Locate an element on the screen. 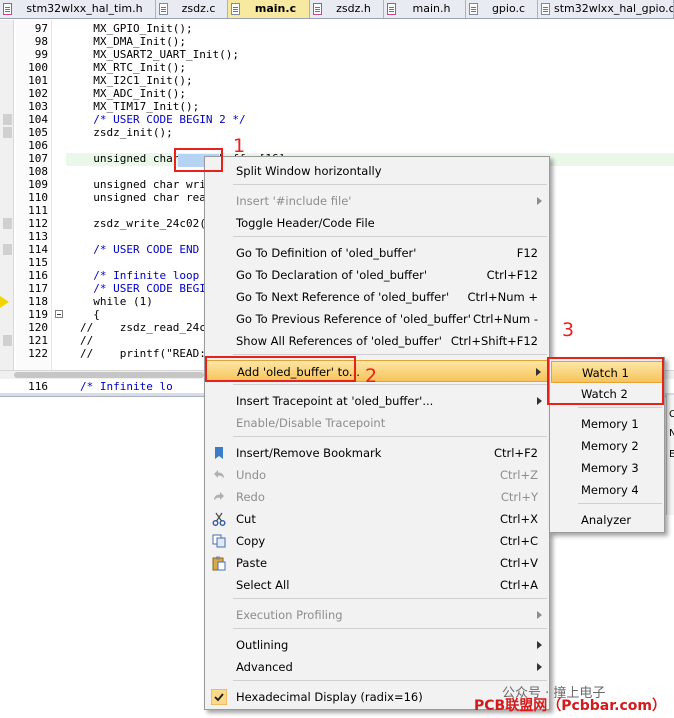 This screenshot has width=674, height=718. menu-item-go-to-definition-of-oled-buffer: Go To Definition of 'oled_buffer' F12 is located at coordinates (377, 253).